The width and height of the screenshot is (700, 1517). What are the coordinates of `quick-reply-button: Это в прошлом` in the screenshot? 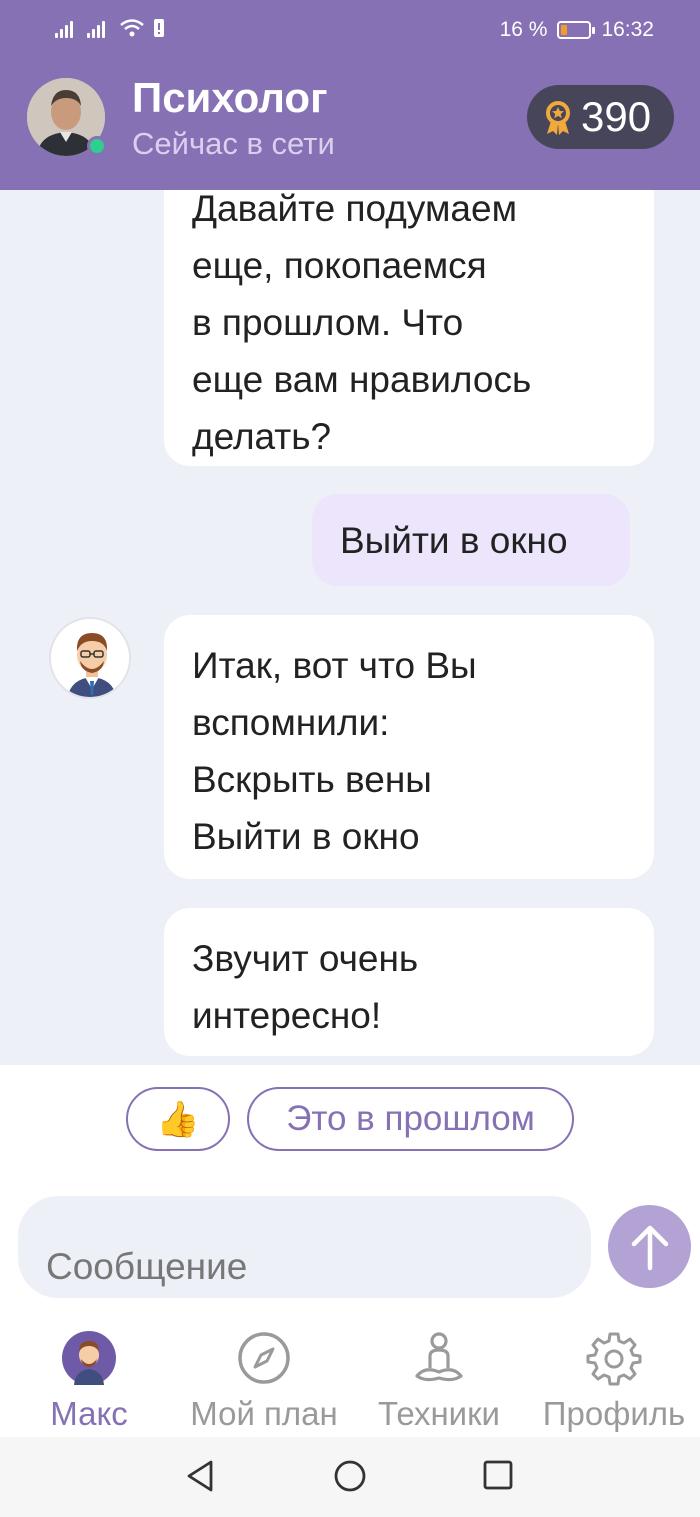 It's located at (410, 1119).